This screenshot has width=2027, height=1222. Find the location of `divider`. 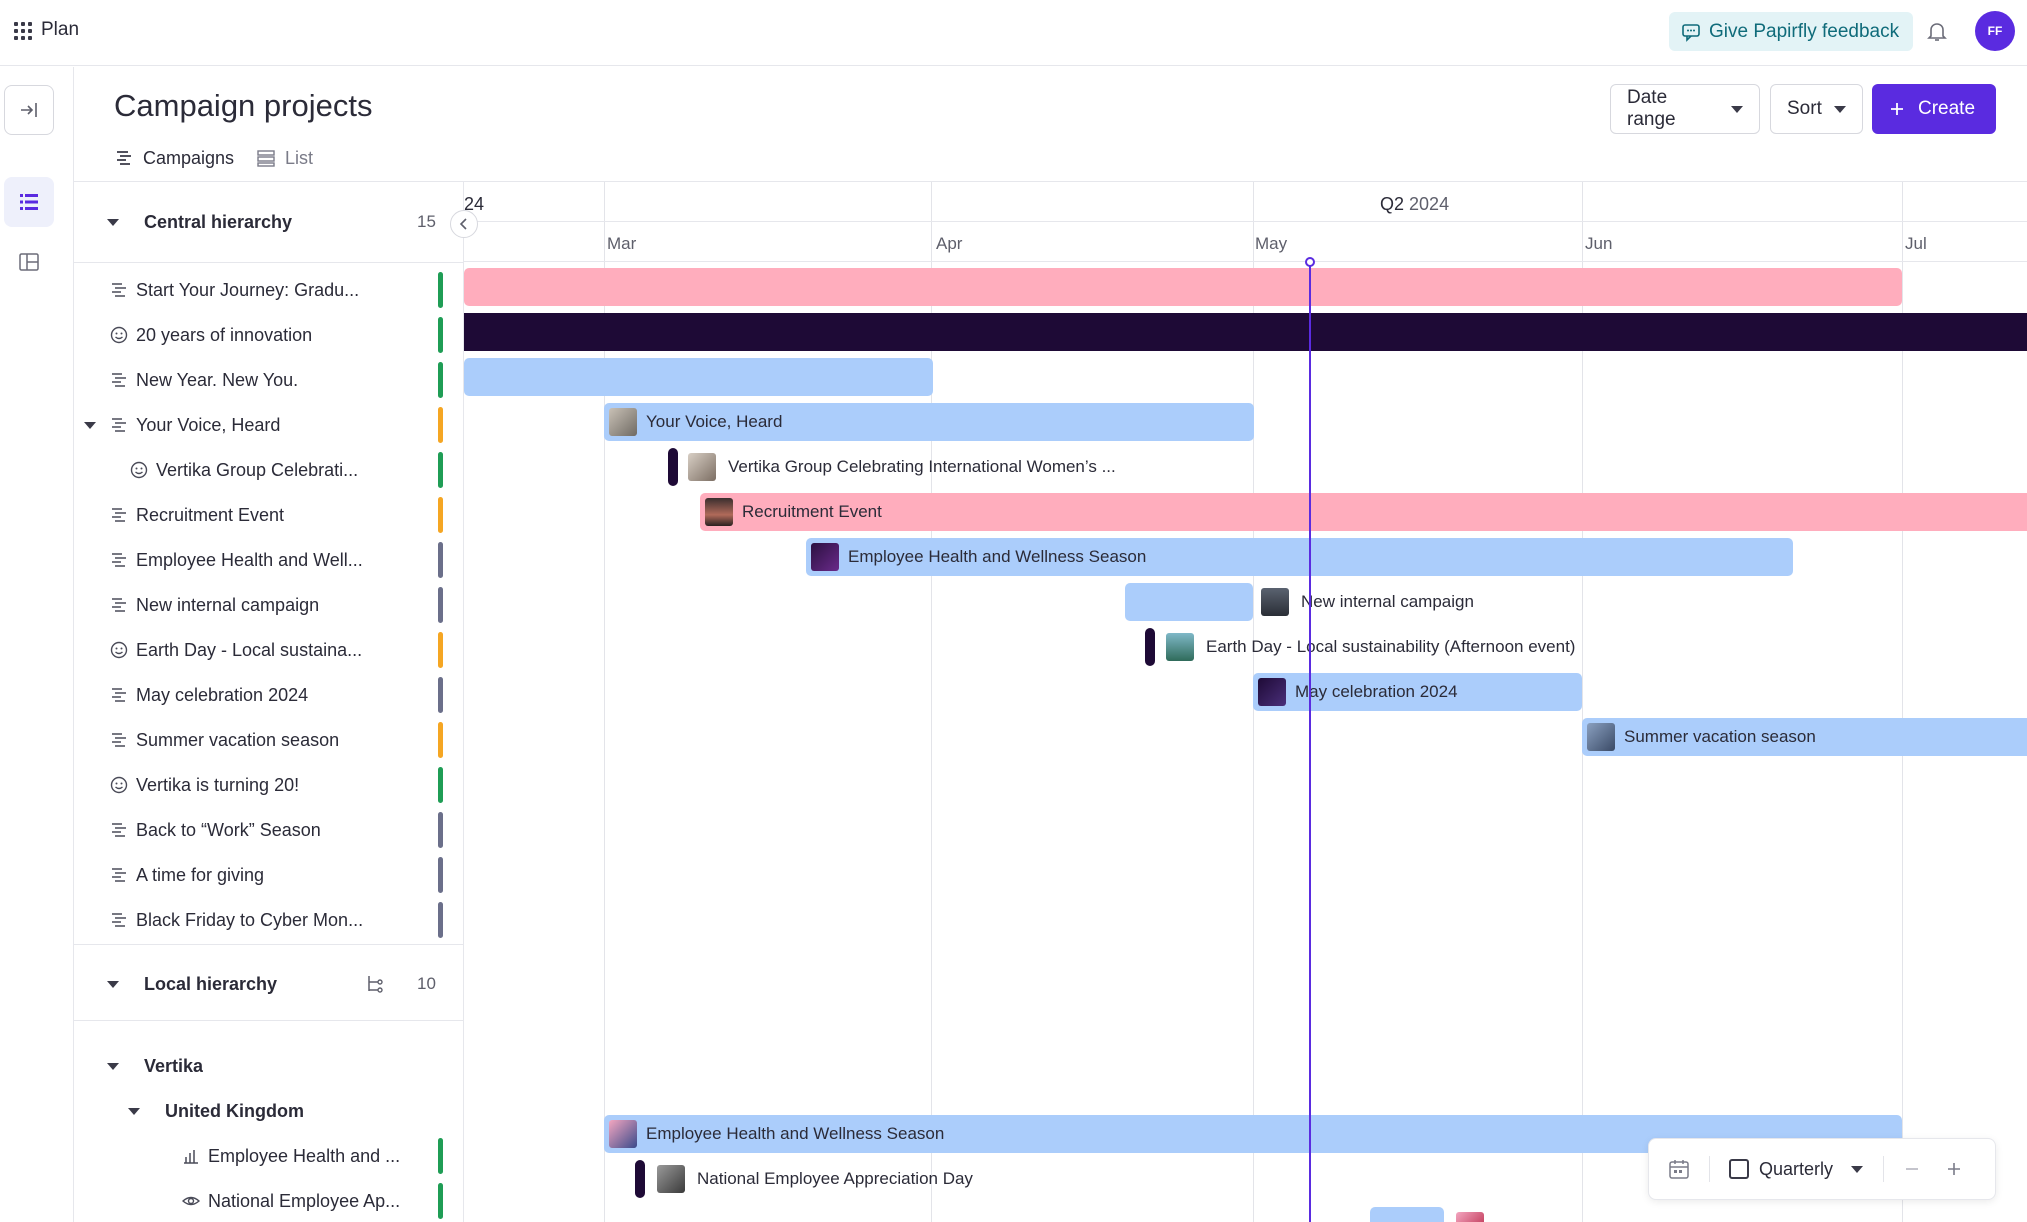

divider is located at coordinates (269, 1020).